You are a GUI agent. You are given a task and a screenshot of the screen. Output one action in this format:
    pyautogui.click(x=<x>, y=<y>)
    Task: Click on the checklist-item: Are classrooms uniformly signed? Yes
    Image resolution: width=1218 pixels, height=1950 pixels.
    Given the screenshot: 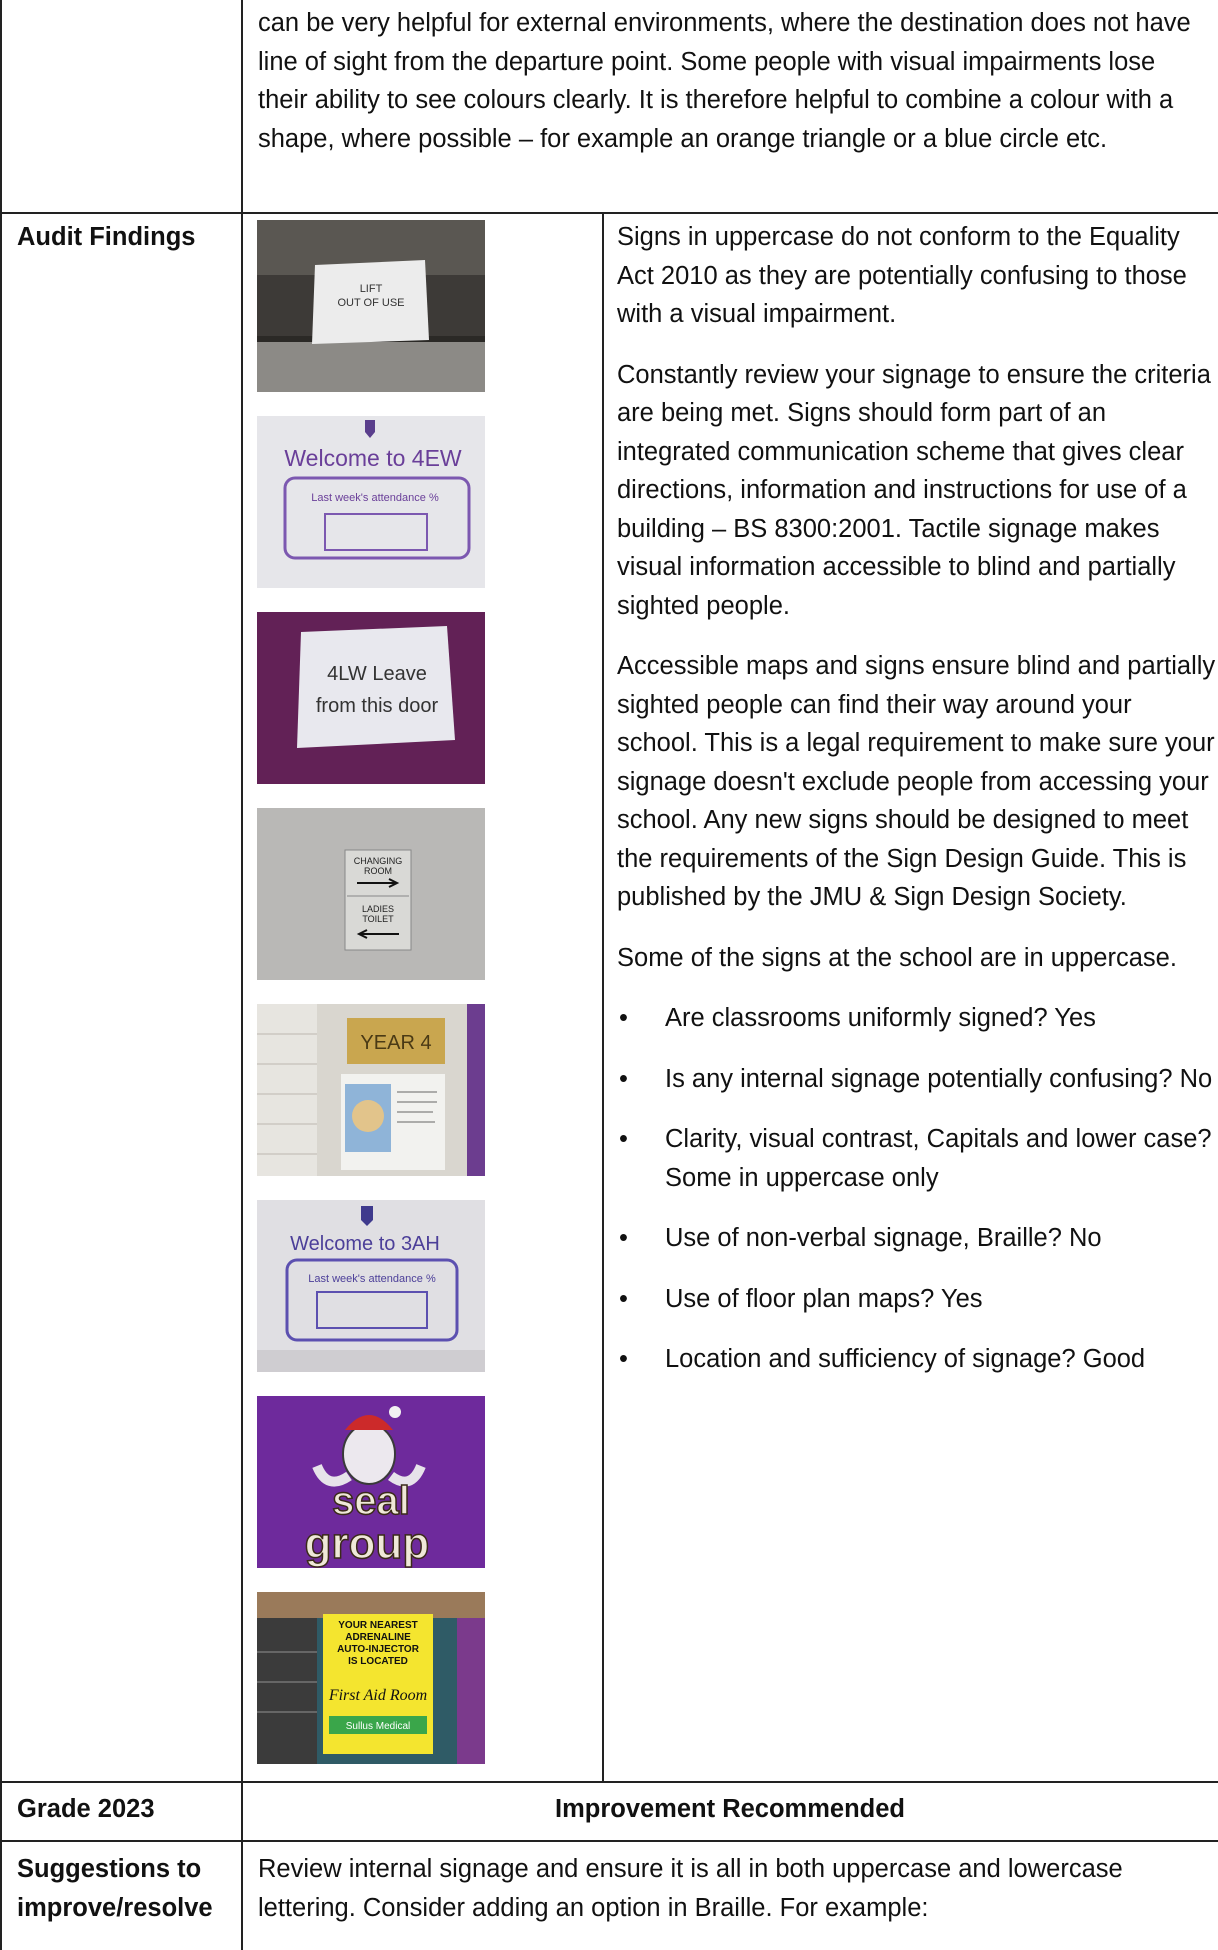 What is the action you would take?
    pyautogui.click(x=917, y=1018)
    